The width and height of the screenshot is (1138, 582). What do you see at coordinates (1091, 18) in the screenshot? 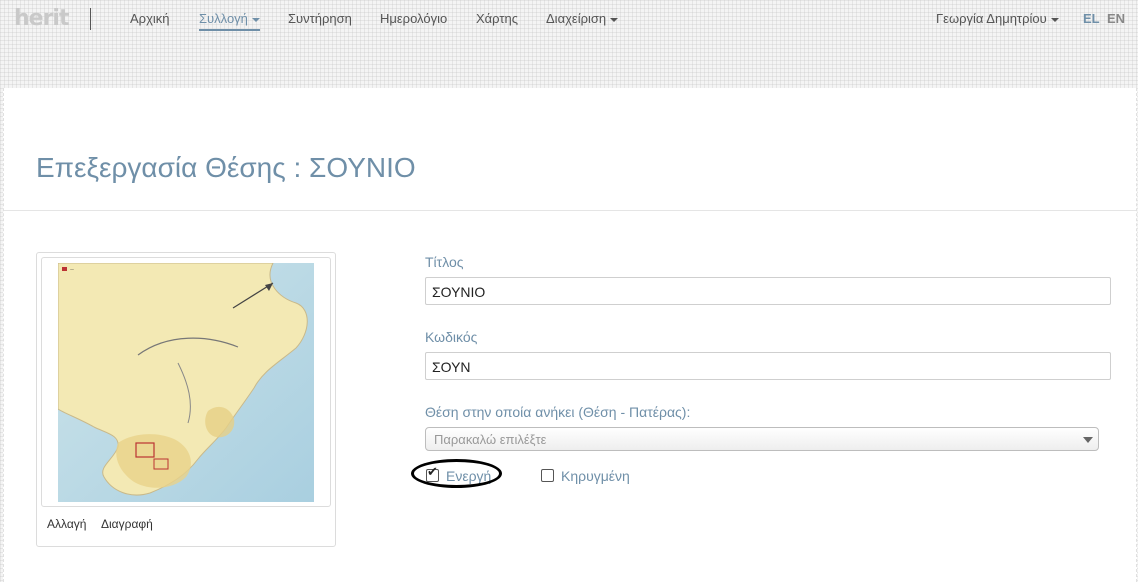
I see `lang-el-link: EL` at bounding box center [1091, 18].